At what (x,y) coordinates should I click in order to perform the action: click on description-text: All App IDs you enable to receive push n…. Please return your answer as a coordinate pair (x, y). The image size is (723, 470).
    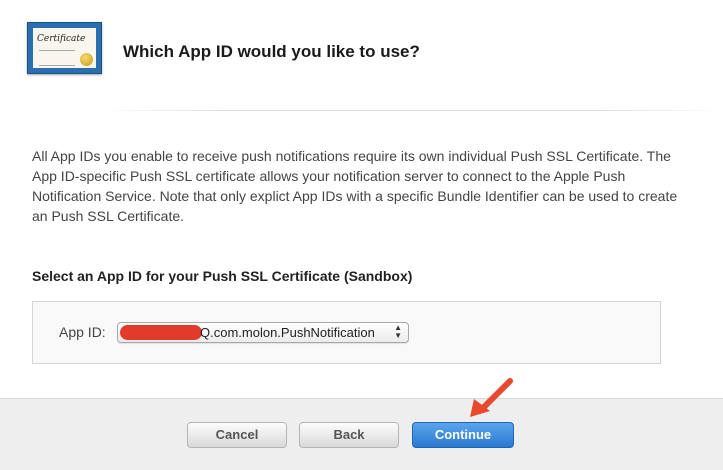
    Looking at the image, I should click on (355, 186).